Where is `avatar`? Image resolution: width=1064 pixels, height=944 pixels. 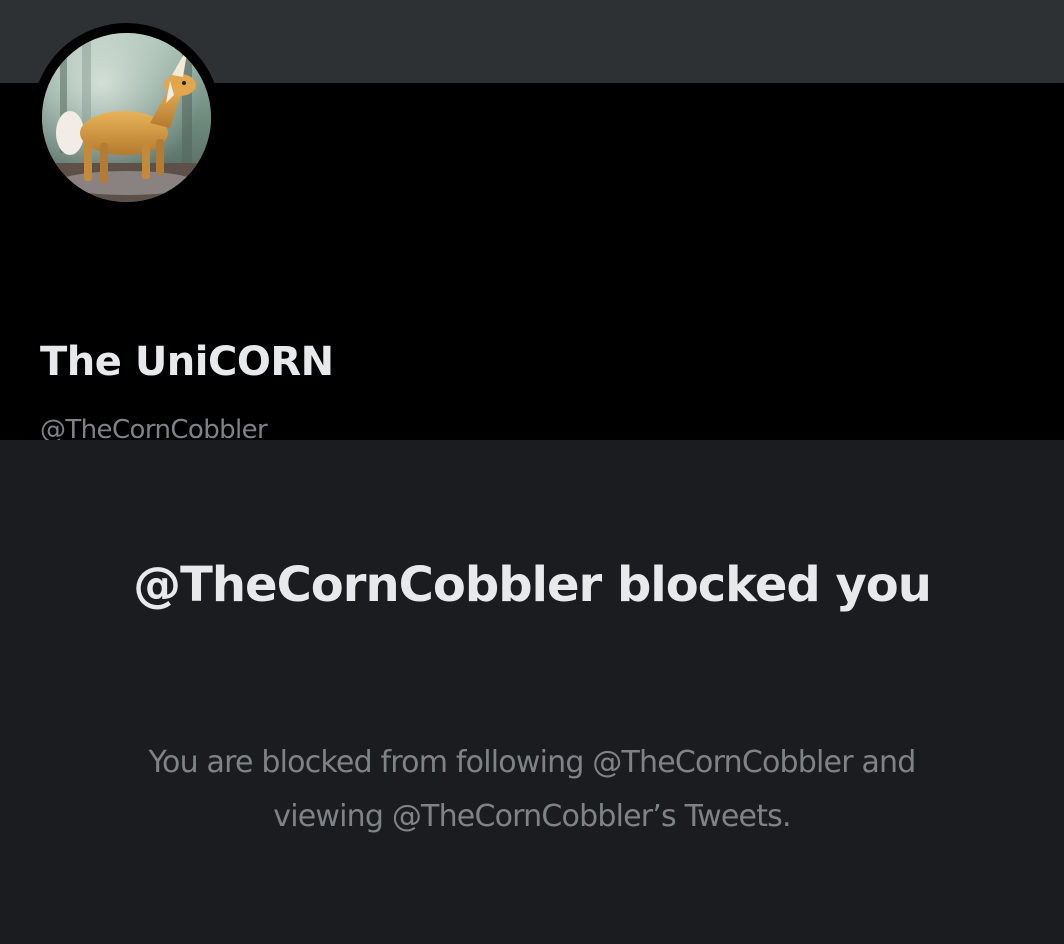 avatar is located at coordinates (126, 117).